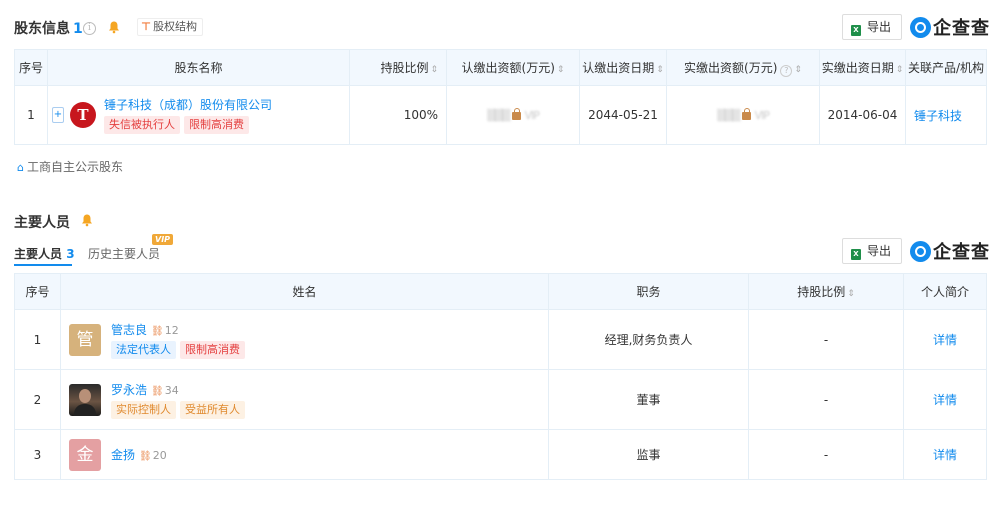  Describe the element at coordinates (146, 26) in the screenshot. I see `structure-icon: ⊤` at that location.